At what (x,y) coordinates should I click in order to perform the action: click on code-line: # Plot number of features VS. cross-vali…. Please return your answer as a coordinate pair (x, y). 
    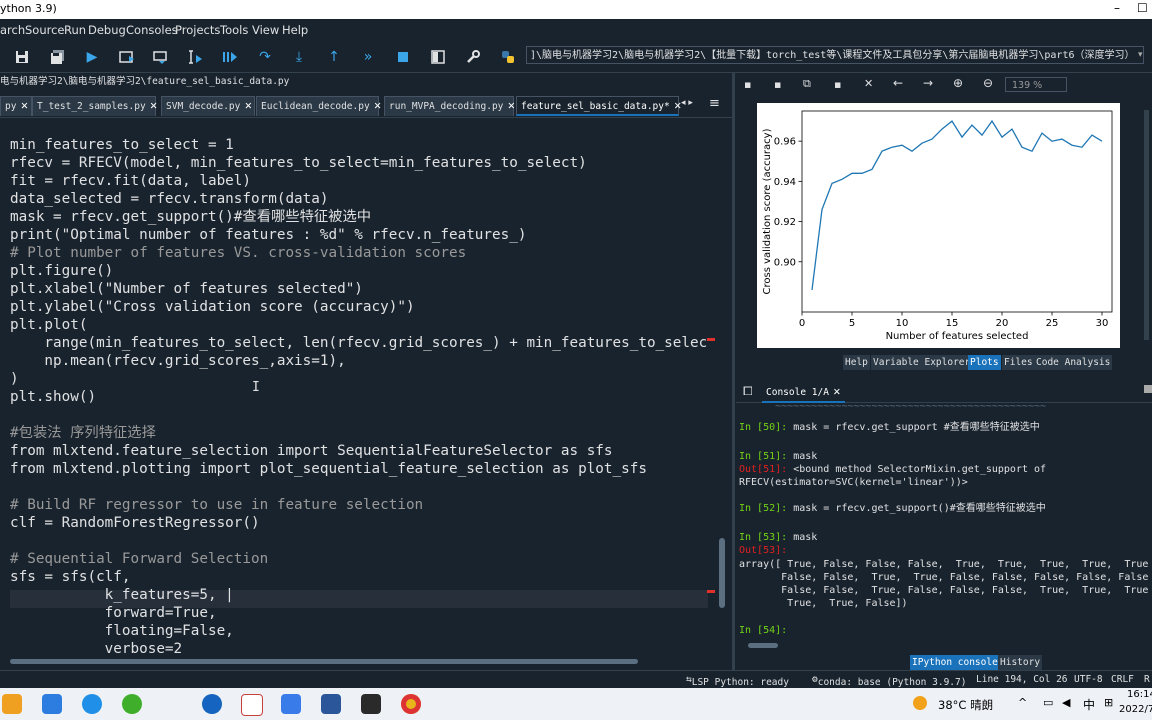
    Looking at the image, I should click on (238, 253).